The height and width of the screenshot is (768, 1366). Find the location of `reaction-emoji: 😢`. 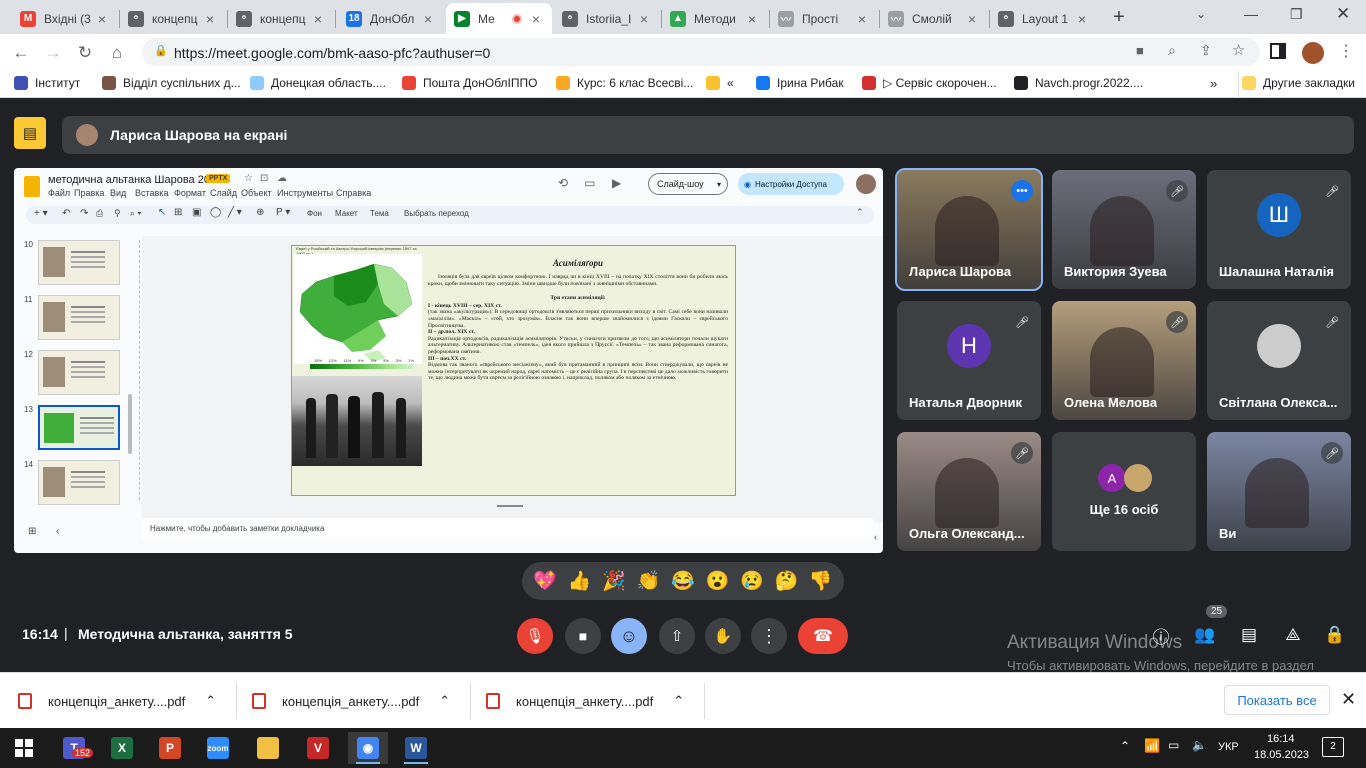

reaction-emoji: 😢 is located at coordinates (752, 581).